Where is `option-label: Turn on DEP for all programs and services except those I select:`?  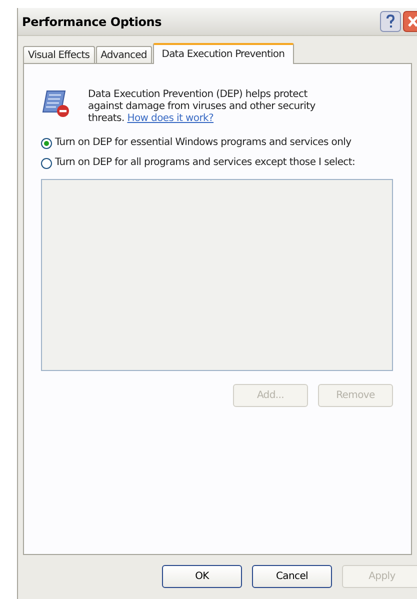
option-label: Turn on DEP for all programs and services except those I select: is located at coordinates (205, 163).